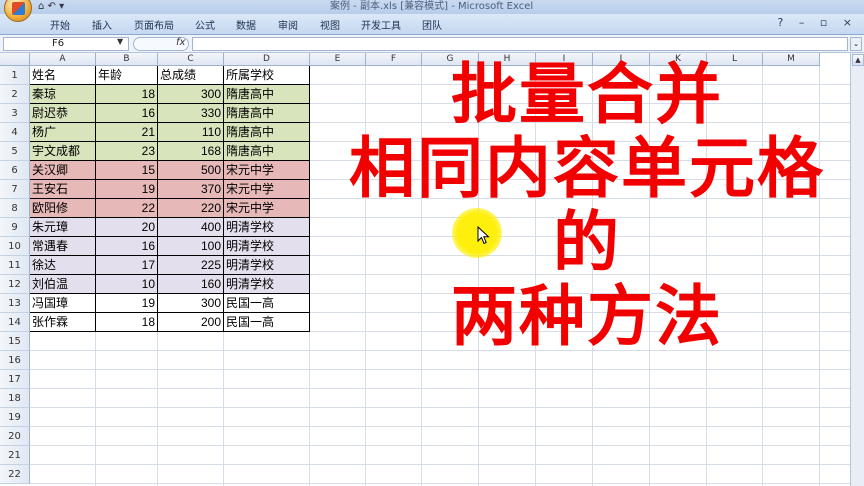 This screenshot has height=486, width=864. I want to click on name-box: F6, so click(66, 44).